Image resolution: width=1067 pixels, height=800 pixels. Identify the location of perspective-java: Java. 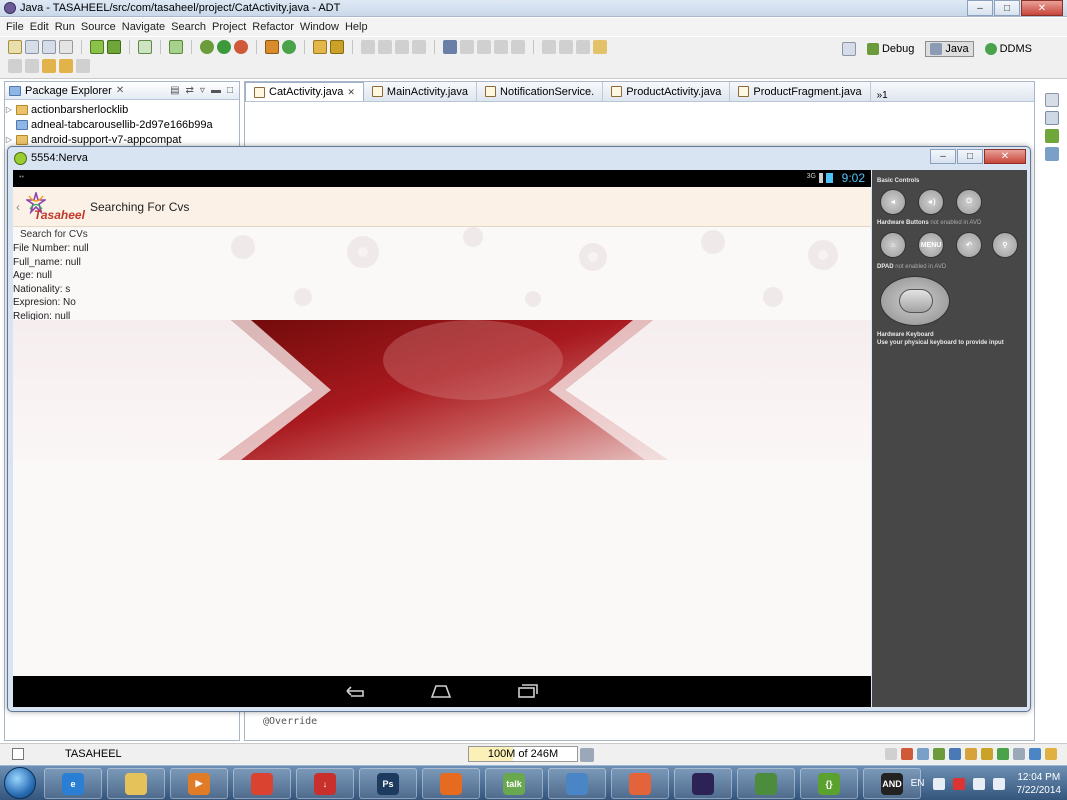
(949, 49).